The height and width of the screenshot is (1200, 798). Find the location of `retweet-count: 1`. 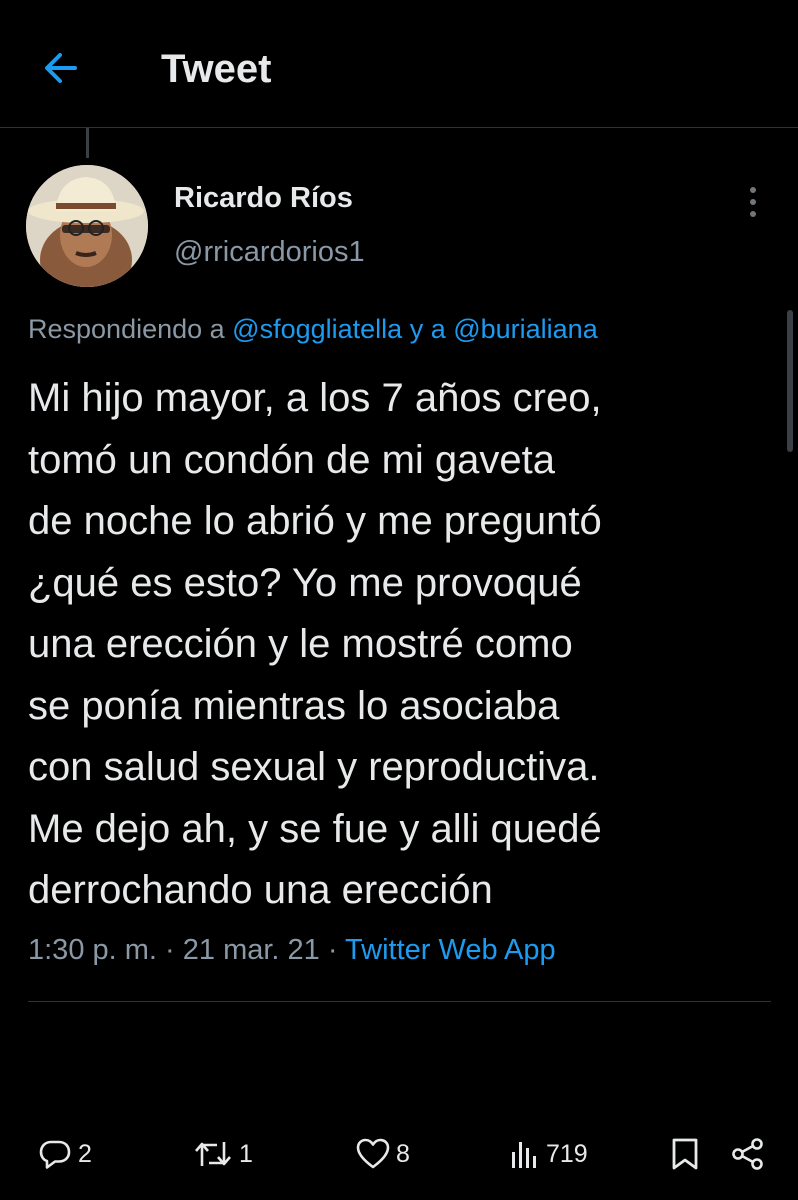

retweet-count: 1 is located at coordinates (246, 1153).